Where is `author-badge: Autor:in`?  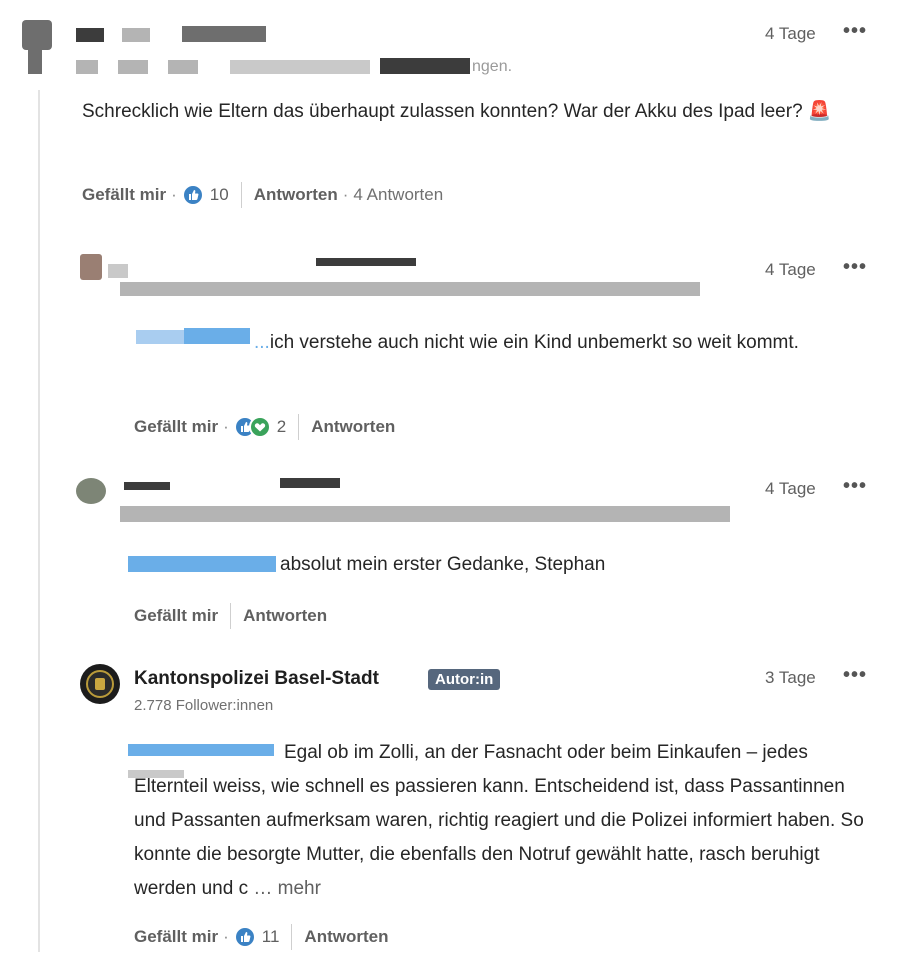
author-badge: Autor:in is located at coordinates (464, 679).